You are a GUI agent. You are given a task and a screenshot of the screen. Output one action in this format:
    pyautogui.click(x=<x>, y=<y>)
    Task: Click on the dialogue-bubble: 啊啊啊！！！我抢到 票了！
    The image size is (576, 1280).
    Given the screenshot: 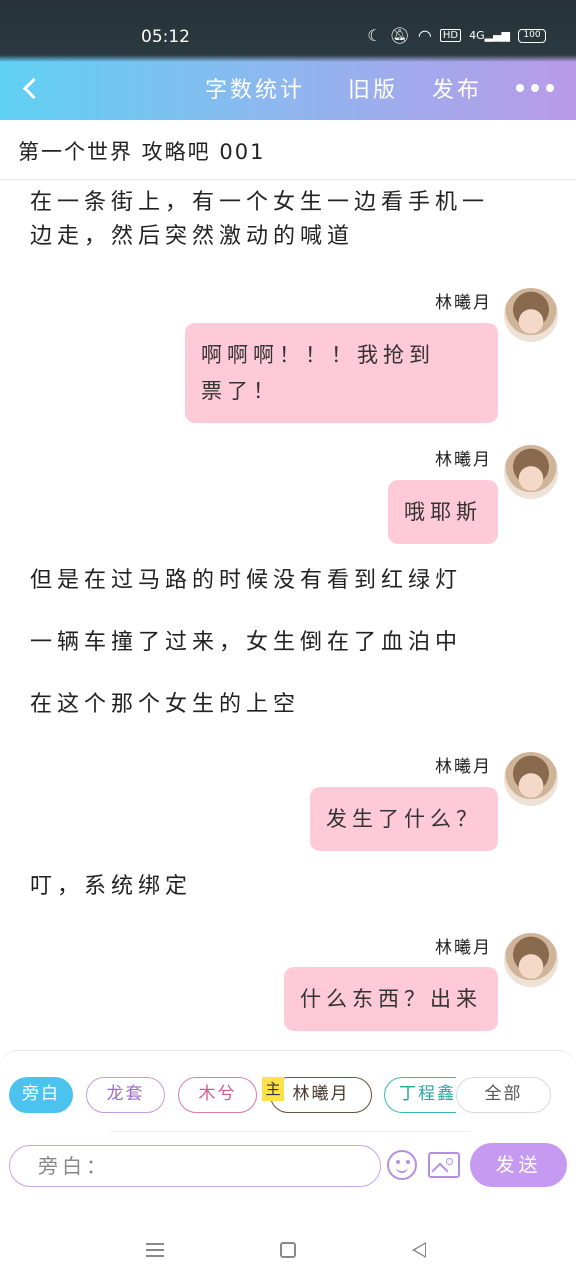 What is the action you would take?
    pyautogui.click(x=341, y=373)
    